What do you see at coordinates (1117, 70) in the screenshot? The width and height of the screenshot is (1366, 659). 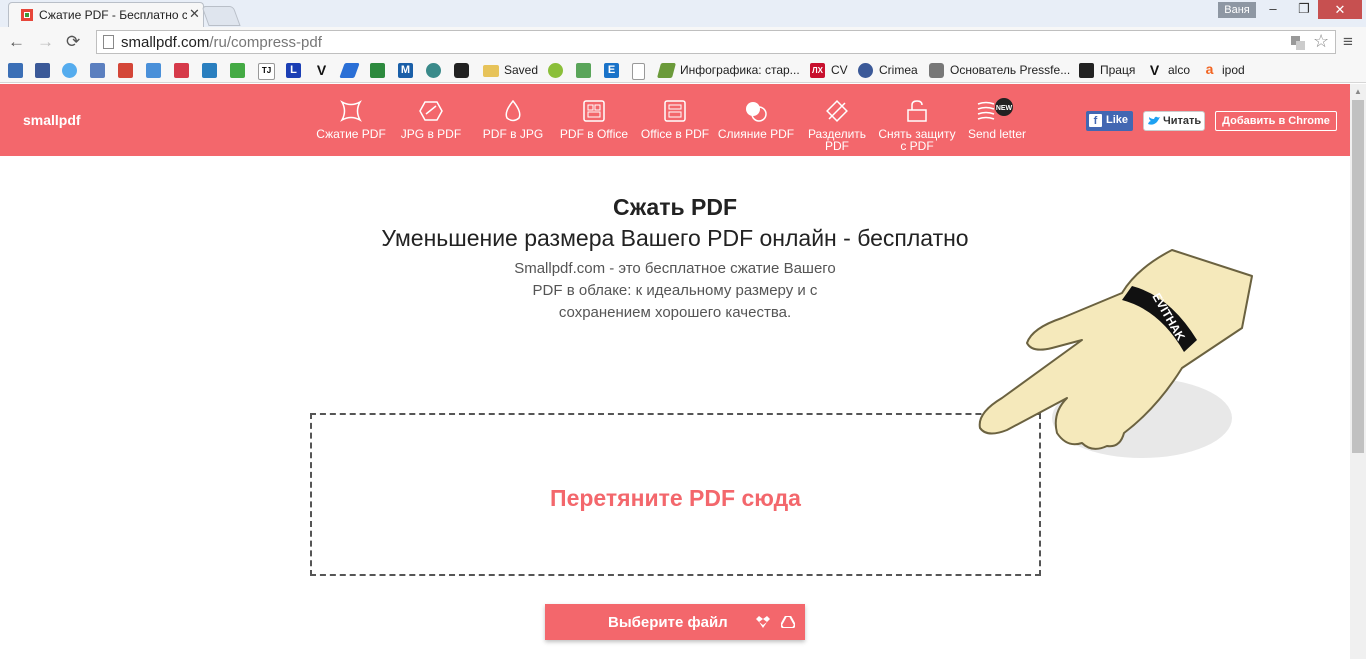 I see `bookmark-pracya: Праця` at bounding box center [1117, 70].